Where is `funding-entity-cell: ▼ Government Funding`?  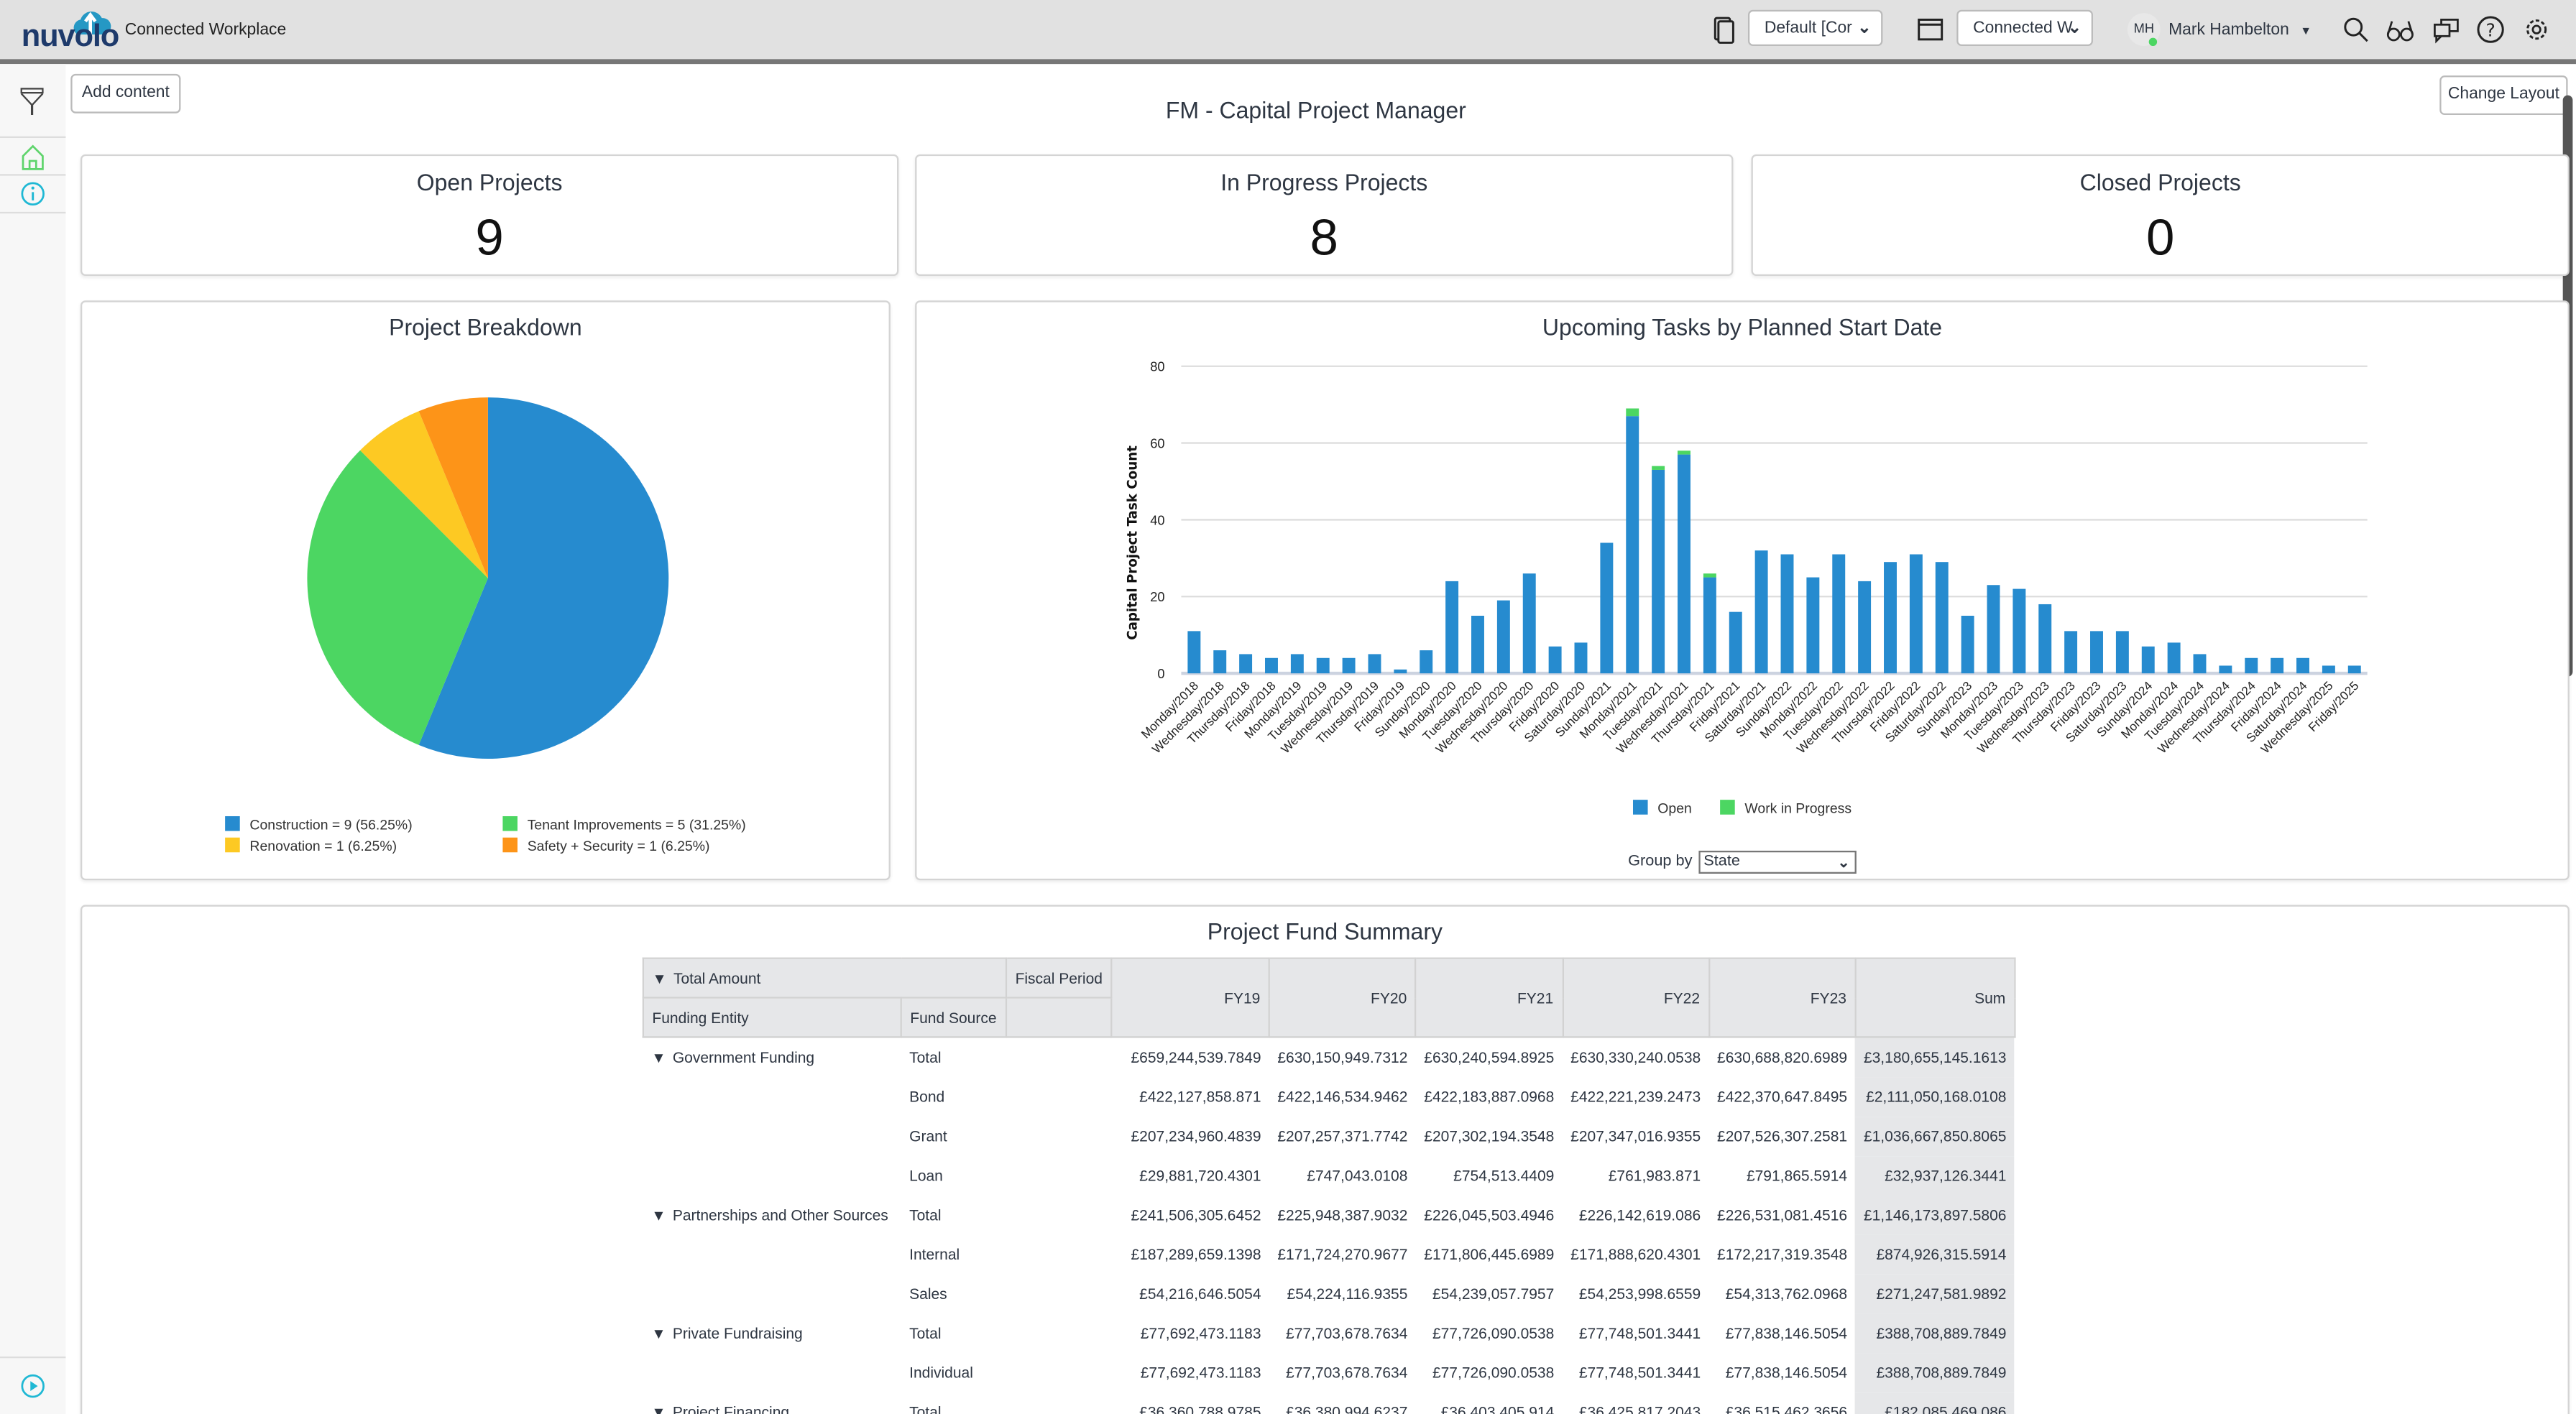 funding-entity-cell: ▼ Government Funding is located at coordinates (772, 1056).